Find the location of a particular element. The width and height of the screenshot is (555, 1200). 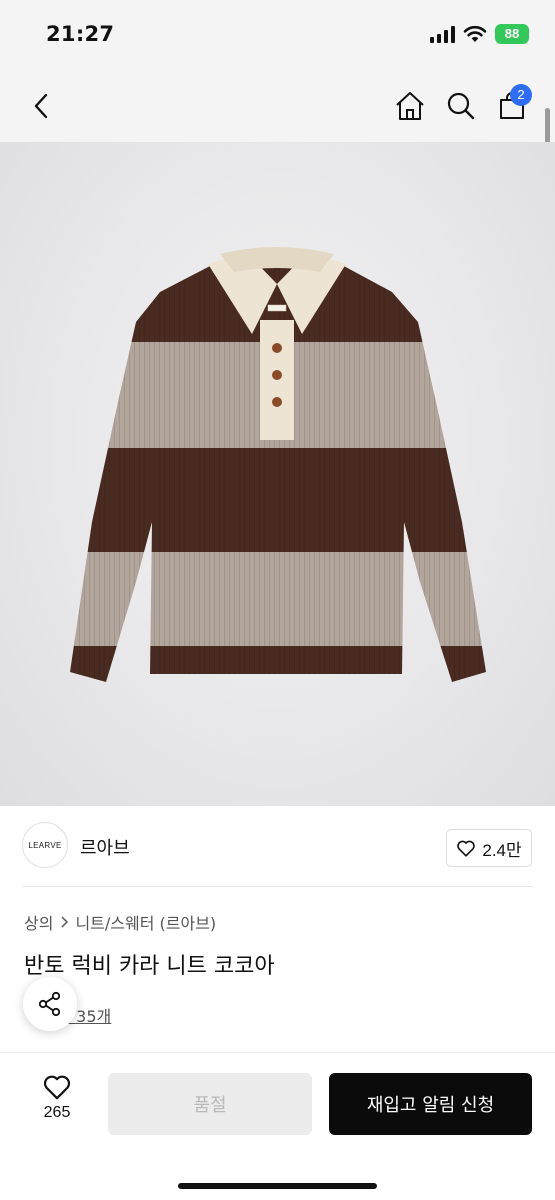

back-button is located at coordinates (42, 106).